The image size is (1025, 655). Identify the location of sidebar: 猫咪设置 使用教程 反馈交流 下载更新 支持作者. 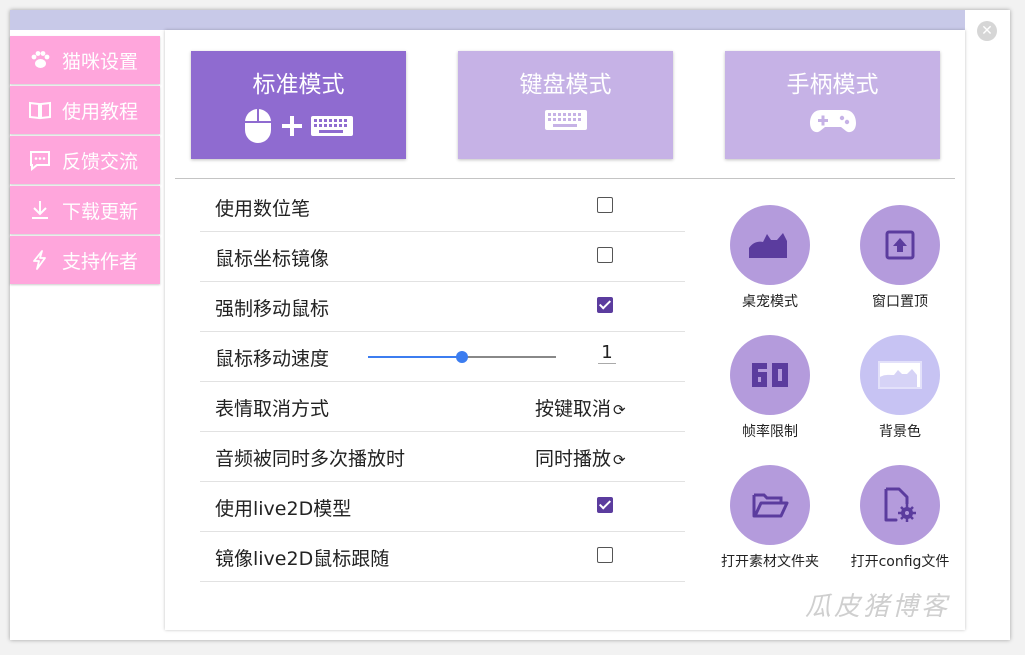
(85, 161).